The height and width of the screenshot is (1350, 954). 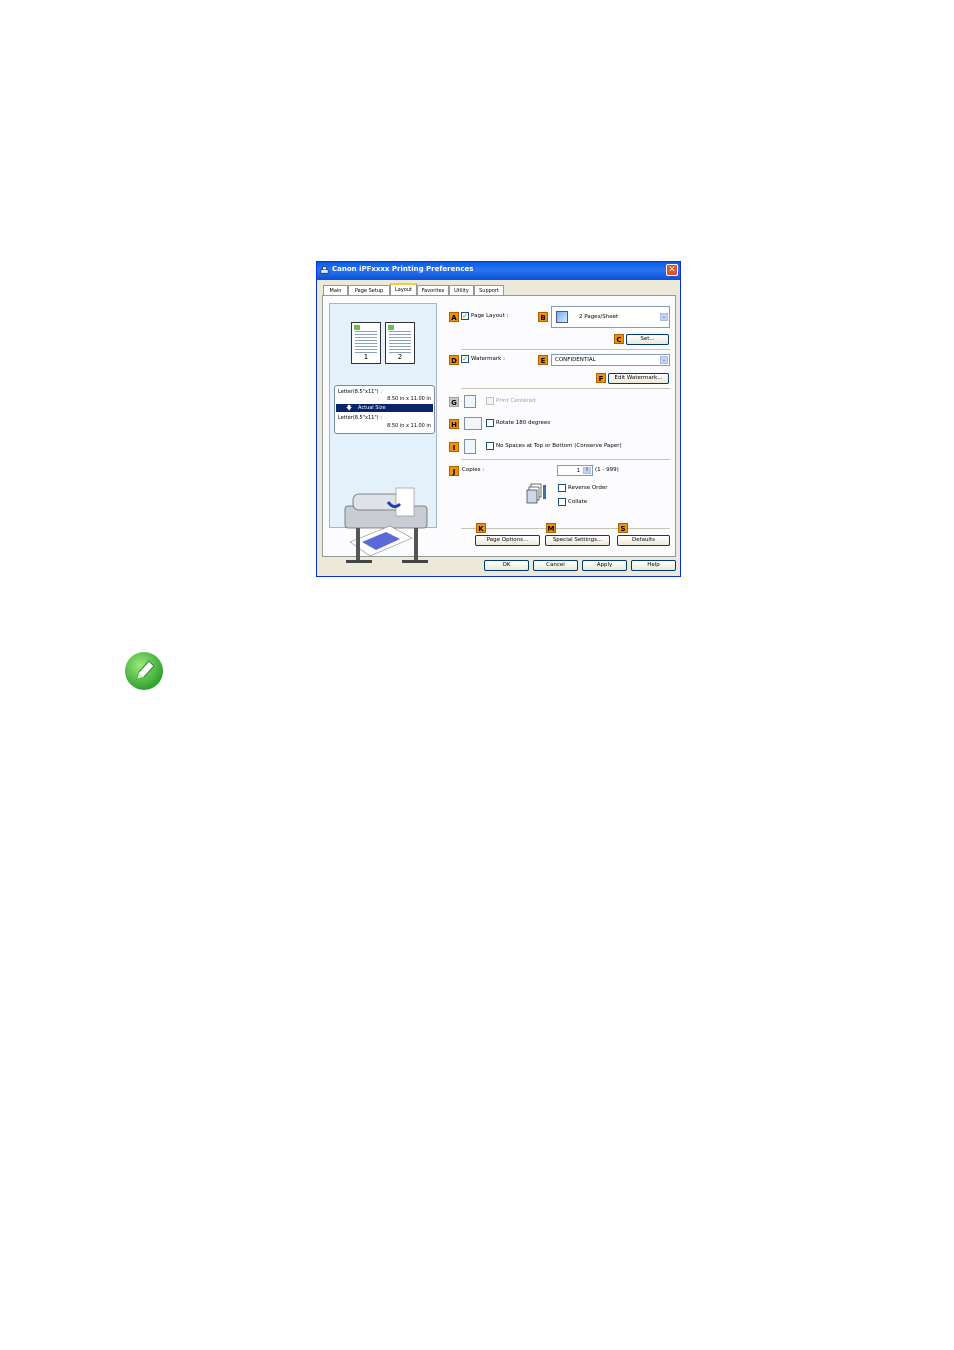 What do you see at coordinates (607, 470) in the screenshot?
I see `copies-range: (1 - 999)` at bounding box center [607, 470].